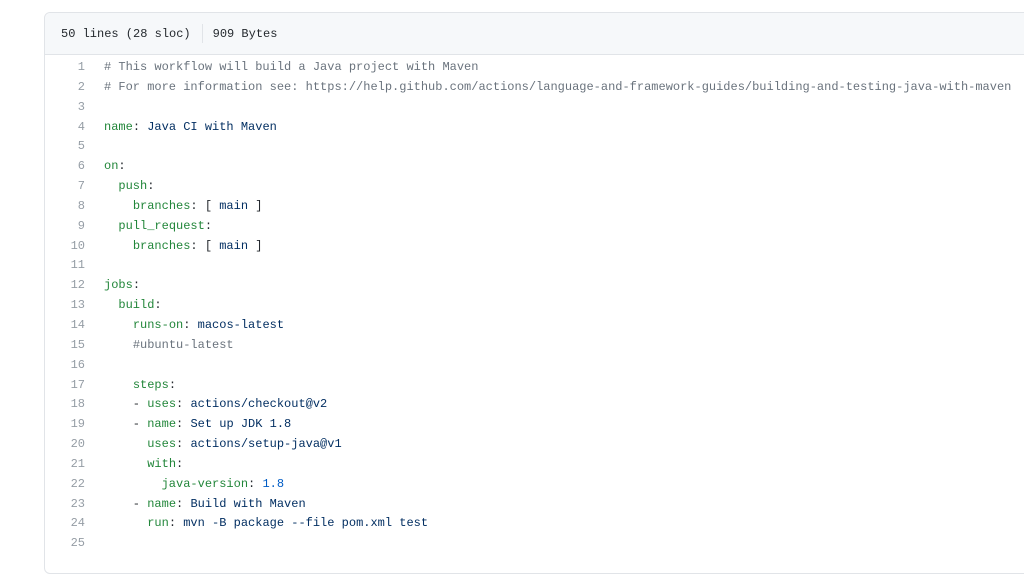 The width and height of the screenshot is (1024, 574). I want to click on line-number: 22, so click(65, 485).